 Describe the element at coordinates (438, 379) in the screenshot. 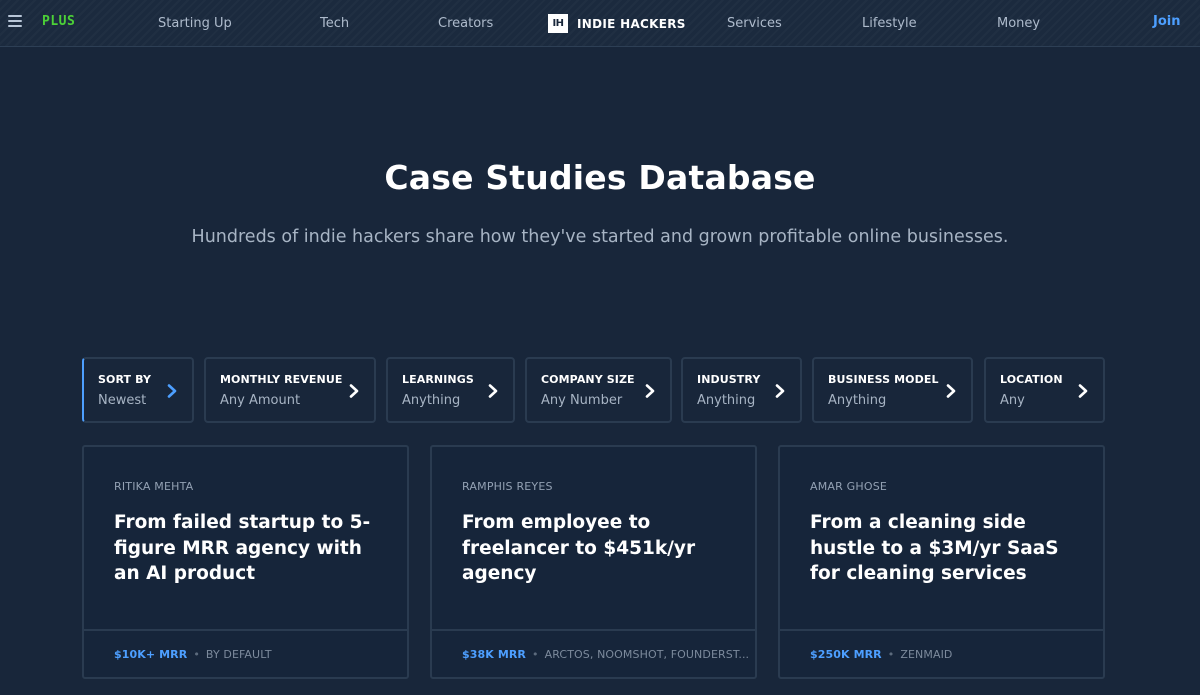

I see `filter-label: LEARNINGS` at that location.